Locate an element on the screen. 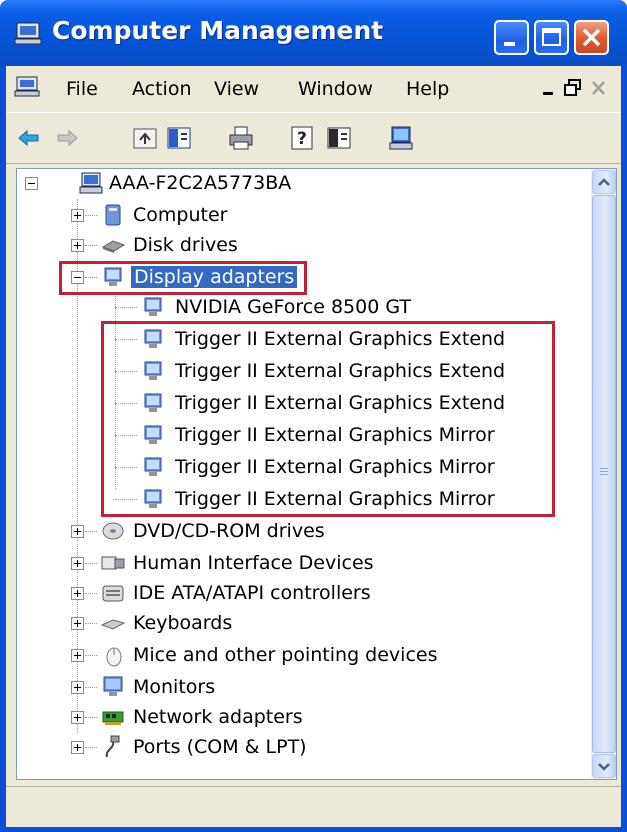 The image size is (627, 832). tree-item-label: DVD/CD-ROM drives is located at coordinates (229, 531).